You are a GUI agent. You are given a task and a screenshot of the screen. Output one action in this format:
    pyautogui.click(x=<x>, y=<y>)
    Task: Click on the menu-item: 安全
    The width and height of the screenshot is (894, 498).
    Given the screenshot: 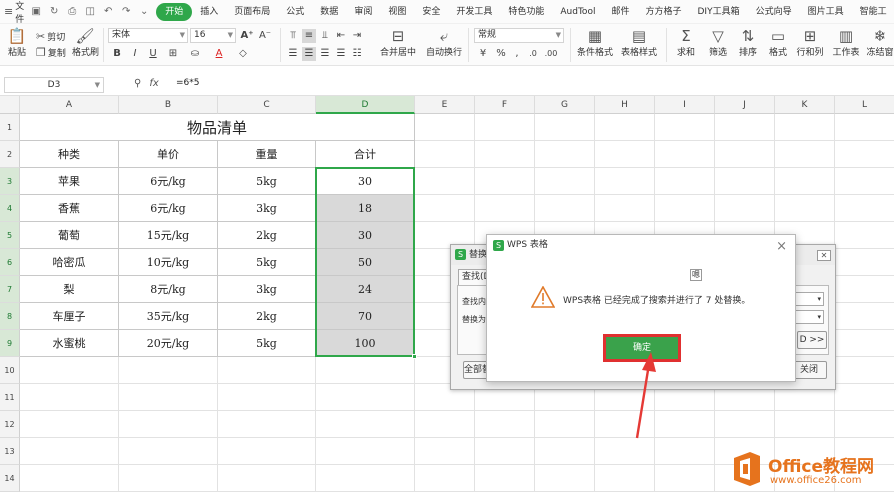 What is the action you would take?
    pyautogui.click(x=431, y=12)
    